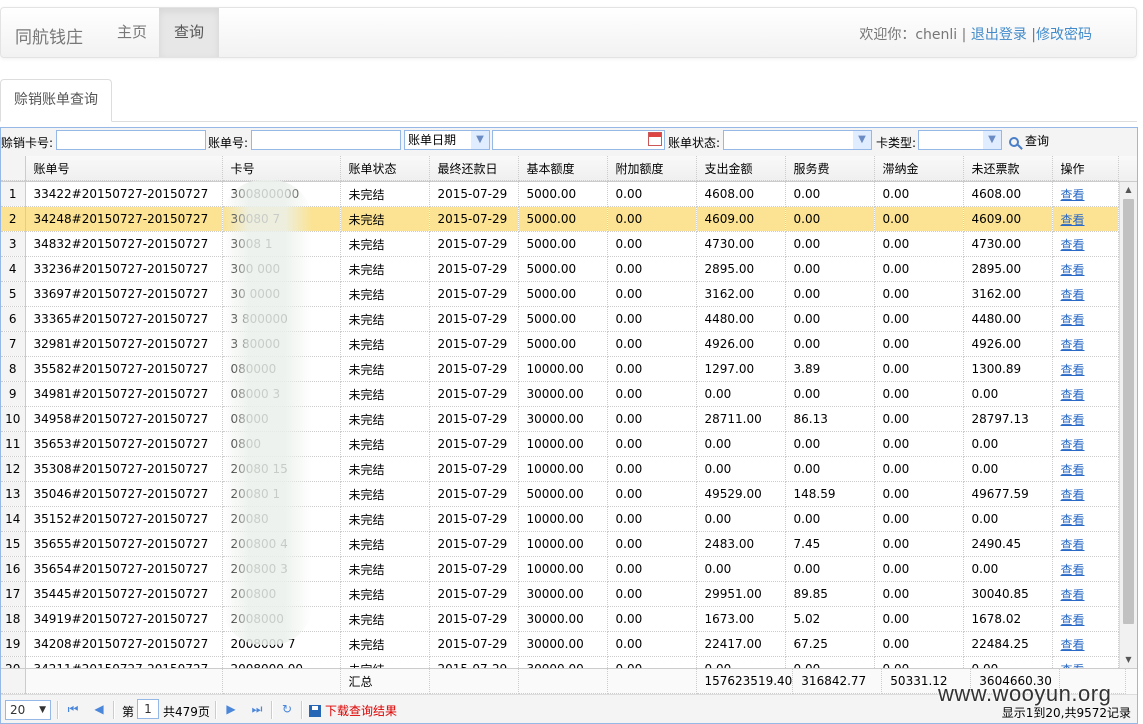 Image resolution: width=1143 pixels, height=724 pixels. Describe the element at coordinates (1085, 168) in the screenshot. I see `column-header: 操作` at that location.